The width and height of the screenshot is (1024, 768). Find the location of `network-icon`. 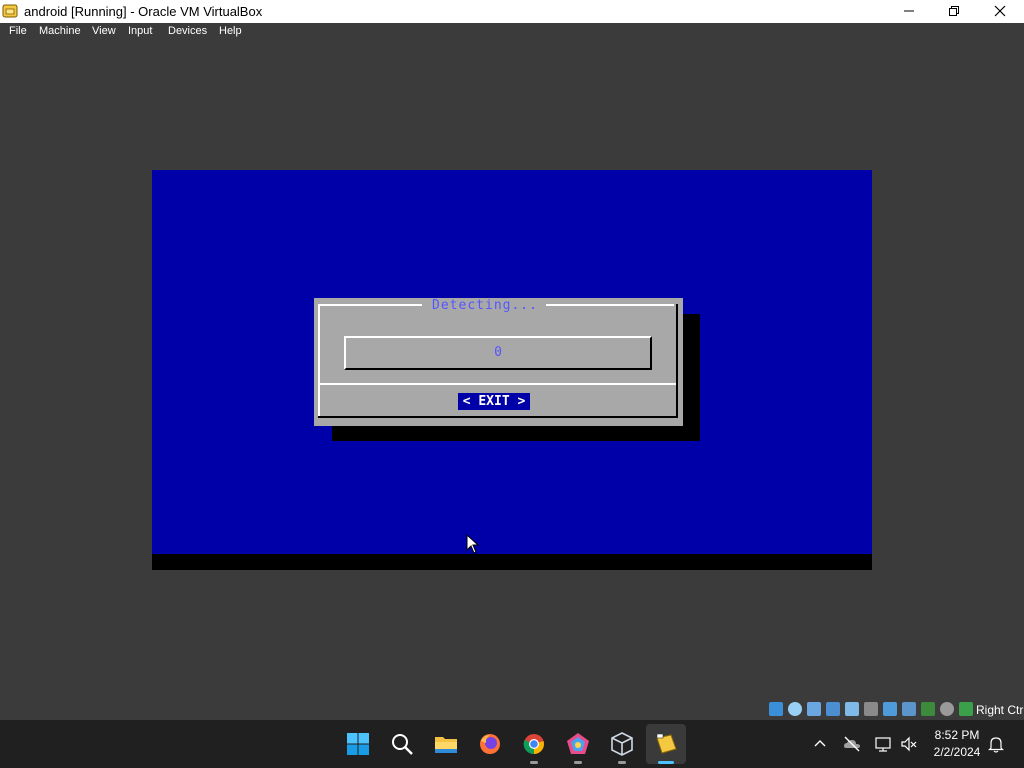

network-icon is located at coordinates (833, 709).